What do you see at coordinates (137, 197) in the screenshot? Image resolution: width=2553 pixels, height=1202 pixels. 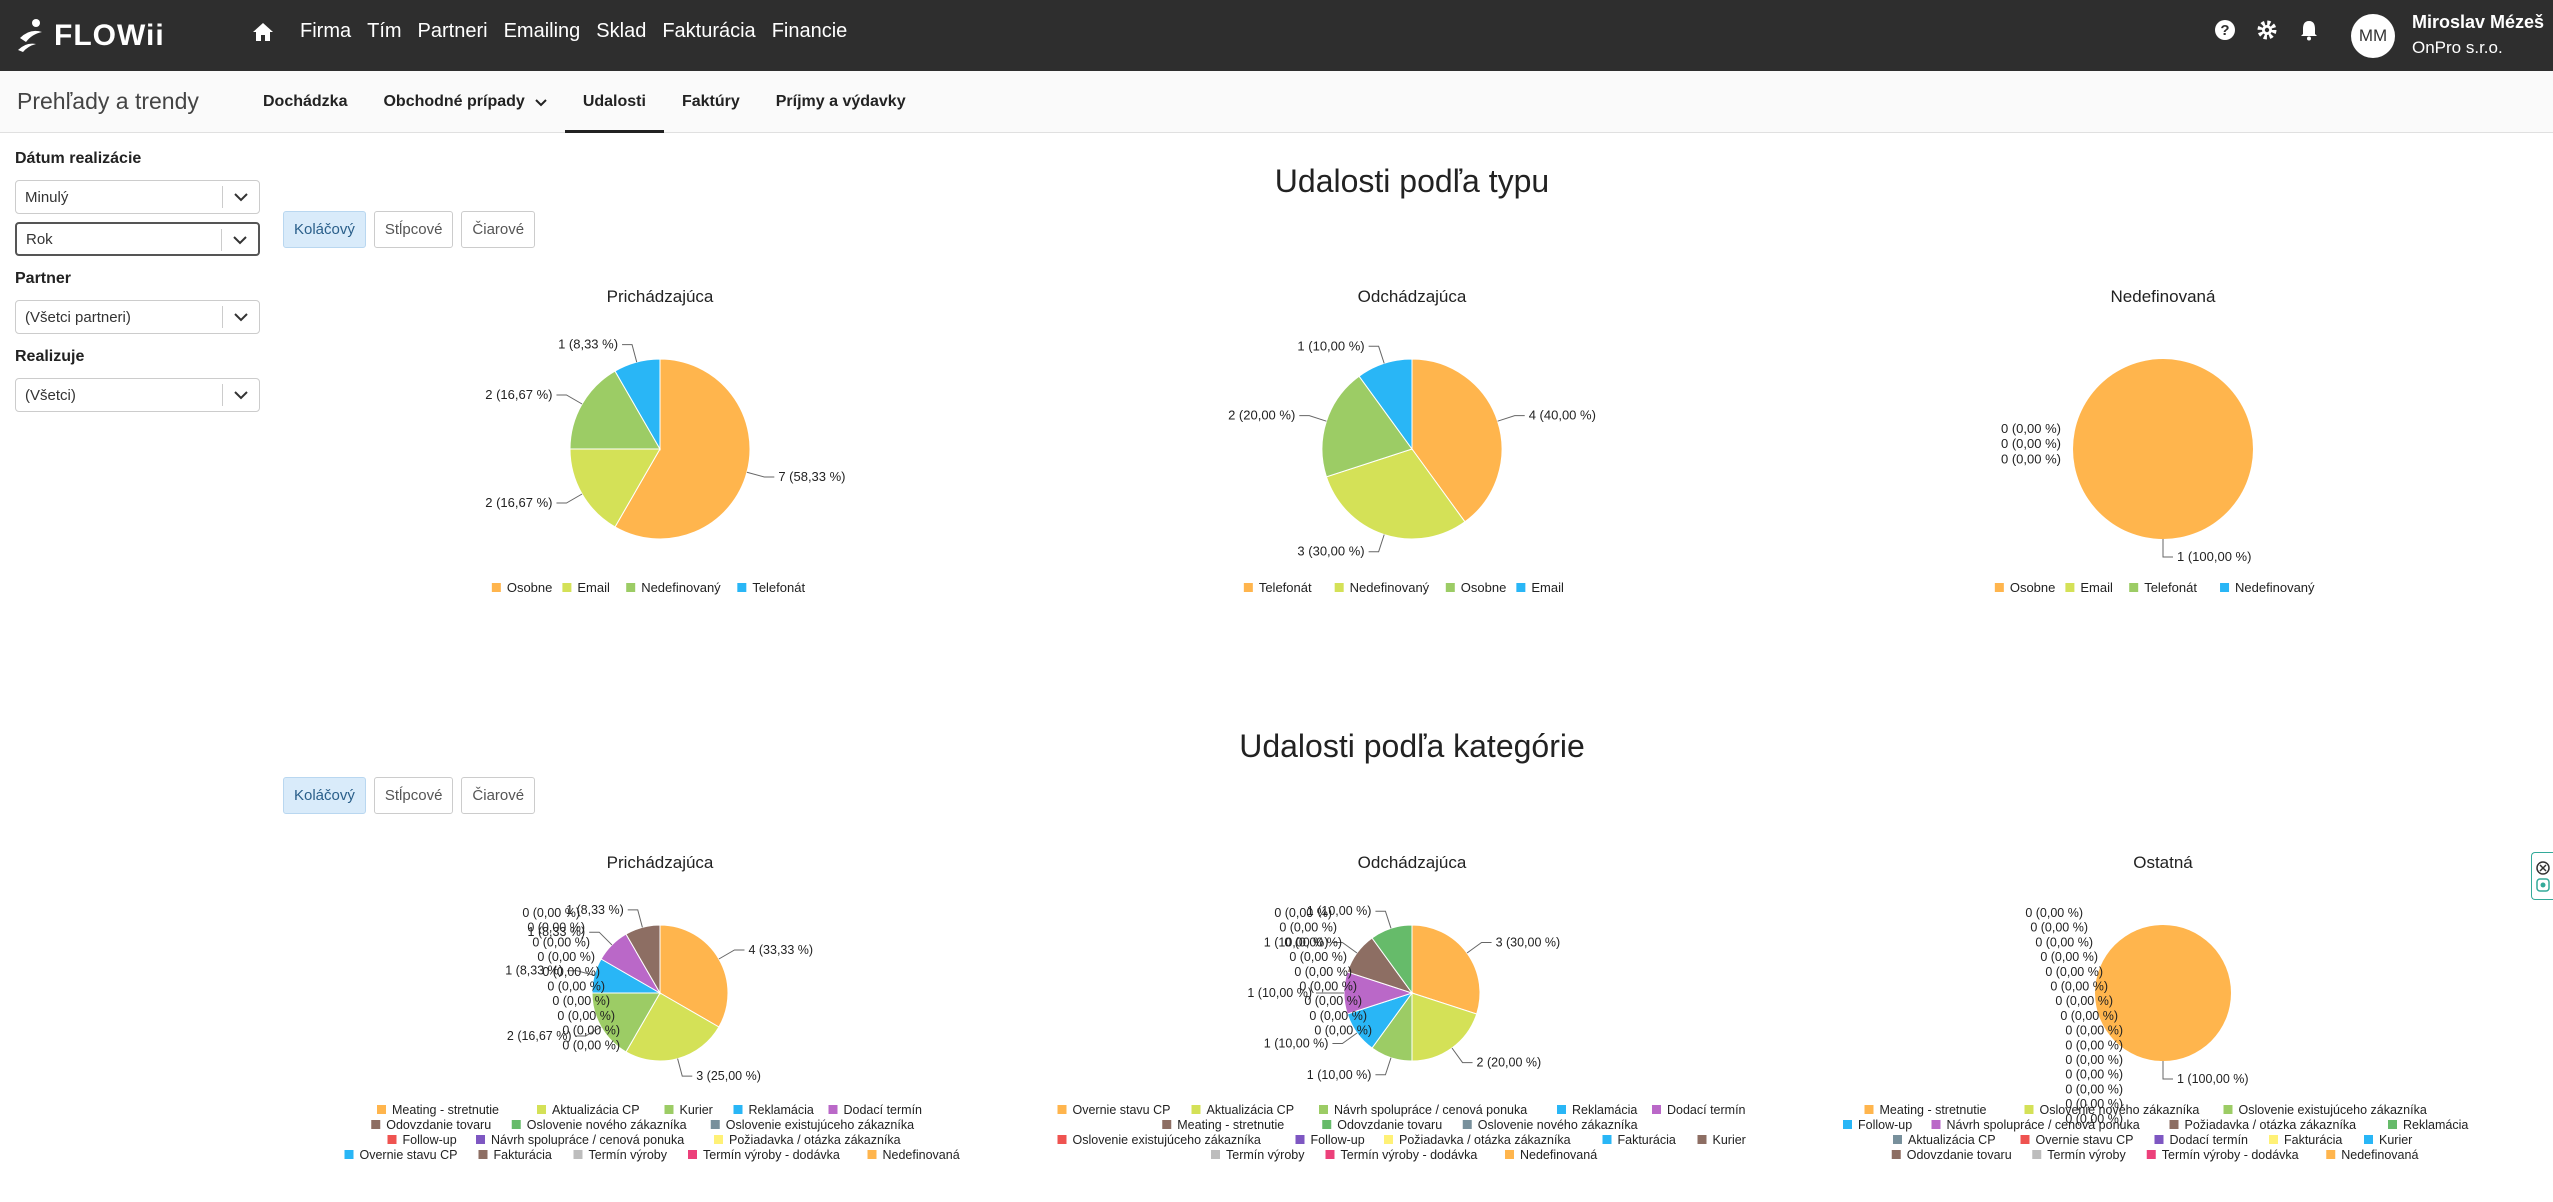 I see `date-period-select: Minulý` at bounding box center [137, 197].